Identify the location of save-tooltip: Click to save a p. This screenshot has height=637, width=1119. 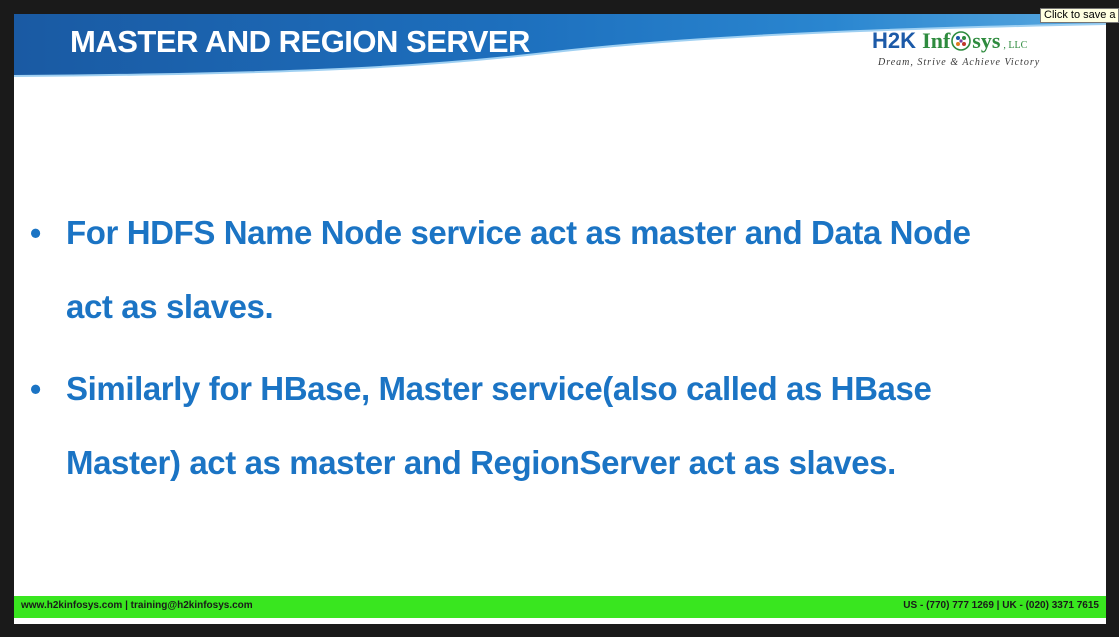
(1079, 15).